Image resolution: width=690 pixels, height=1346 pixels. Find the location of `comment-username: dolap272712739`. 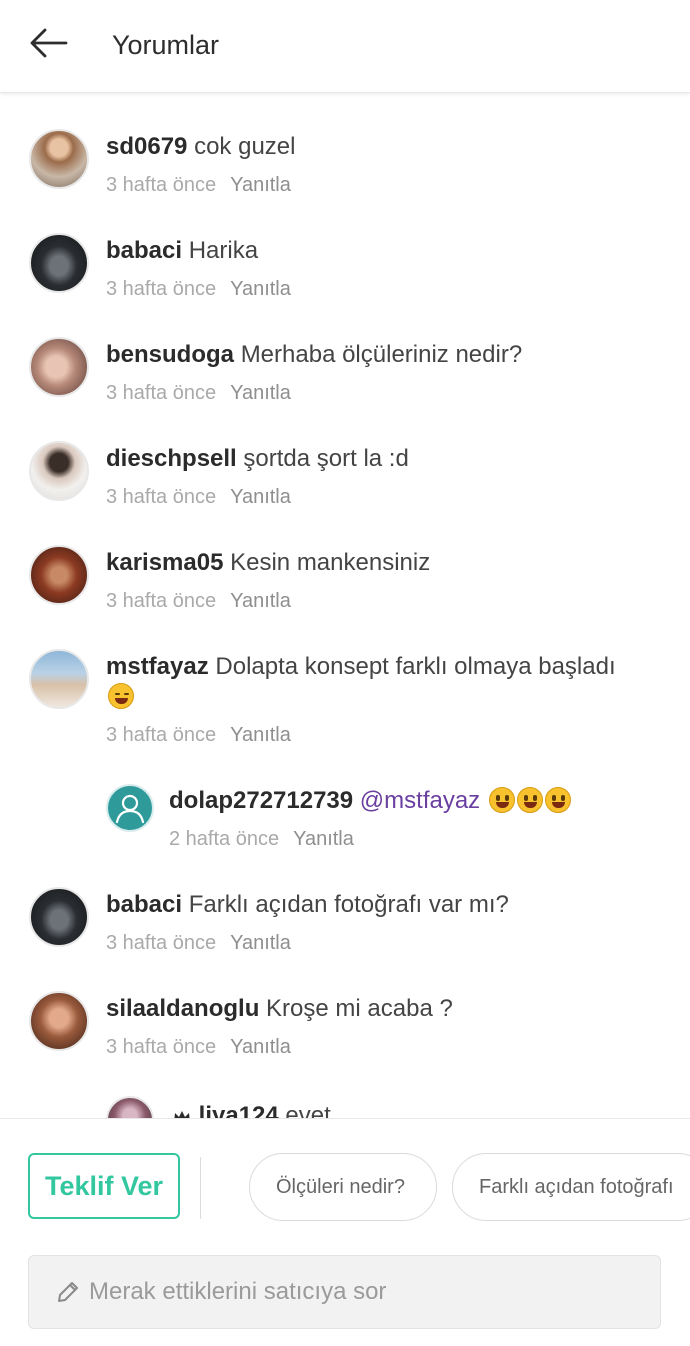

comment-username: dolap272712739 is located at coordinates (261, 800).